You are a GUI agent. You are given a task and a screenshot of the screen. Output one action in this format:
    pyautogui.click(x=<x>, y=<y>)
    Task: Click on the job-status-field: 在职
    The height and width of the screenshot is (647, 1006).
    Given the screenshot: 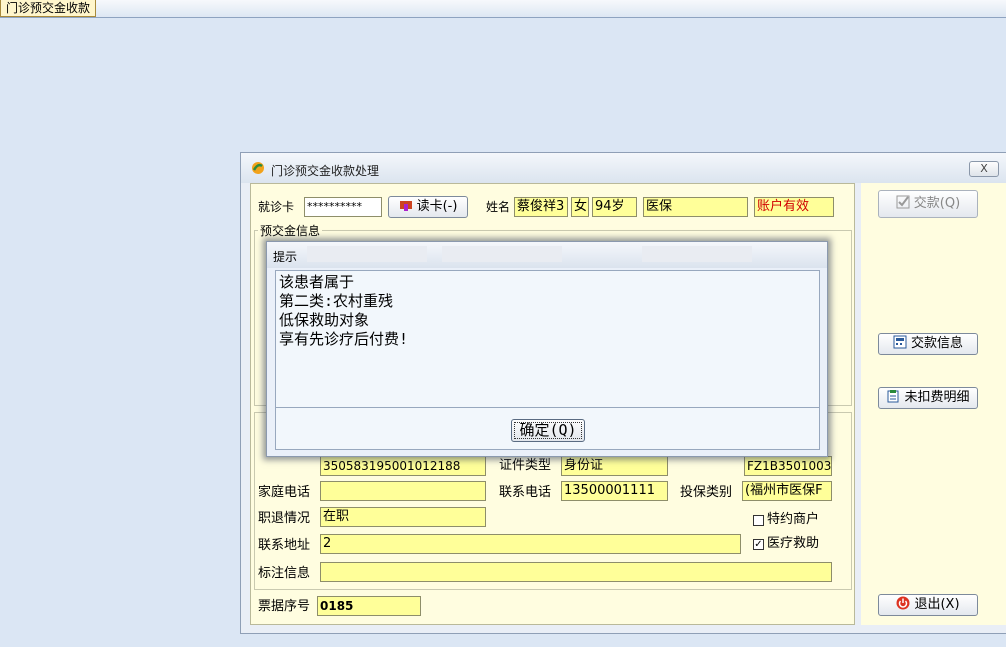 What is the action you would take?
    pyautogui.click(x=403, y=517)
    